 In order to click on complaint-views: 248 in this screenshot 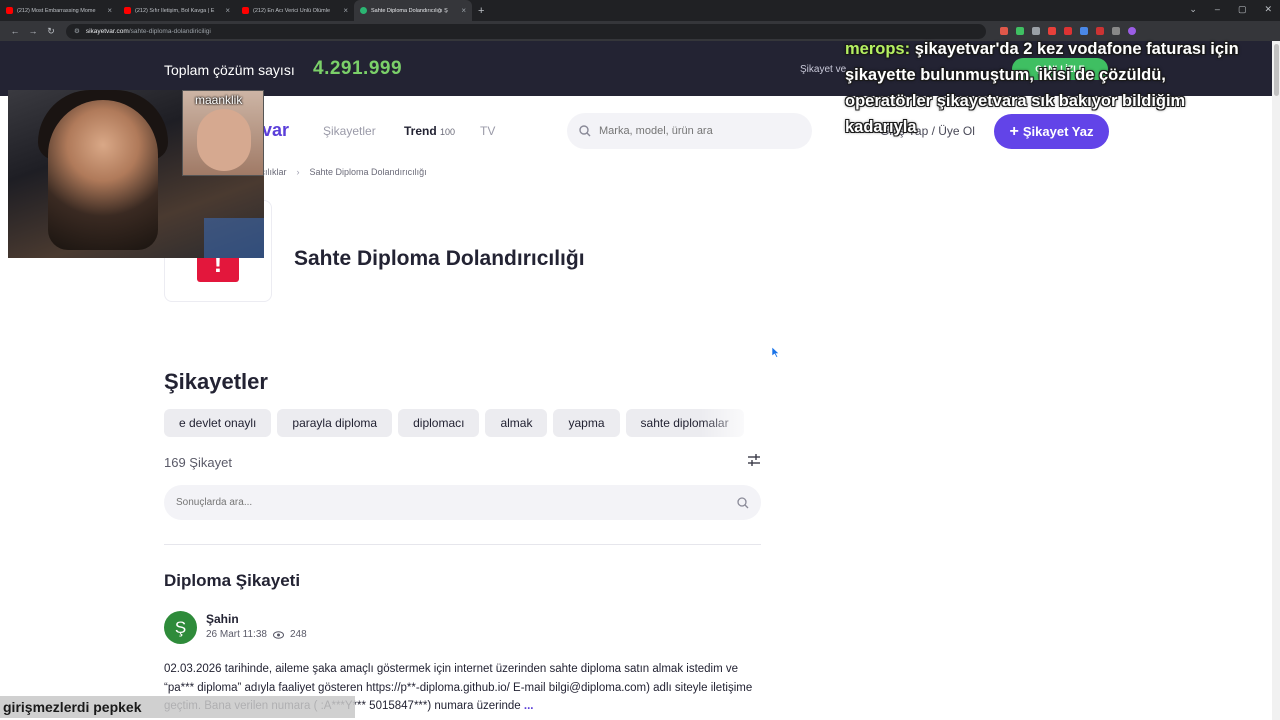, I will do `click(298, 634)`.